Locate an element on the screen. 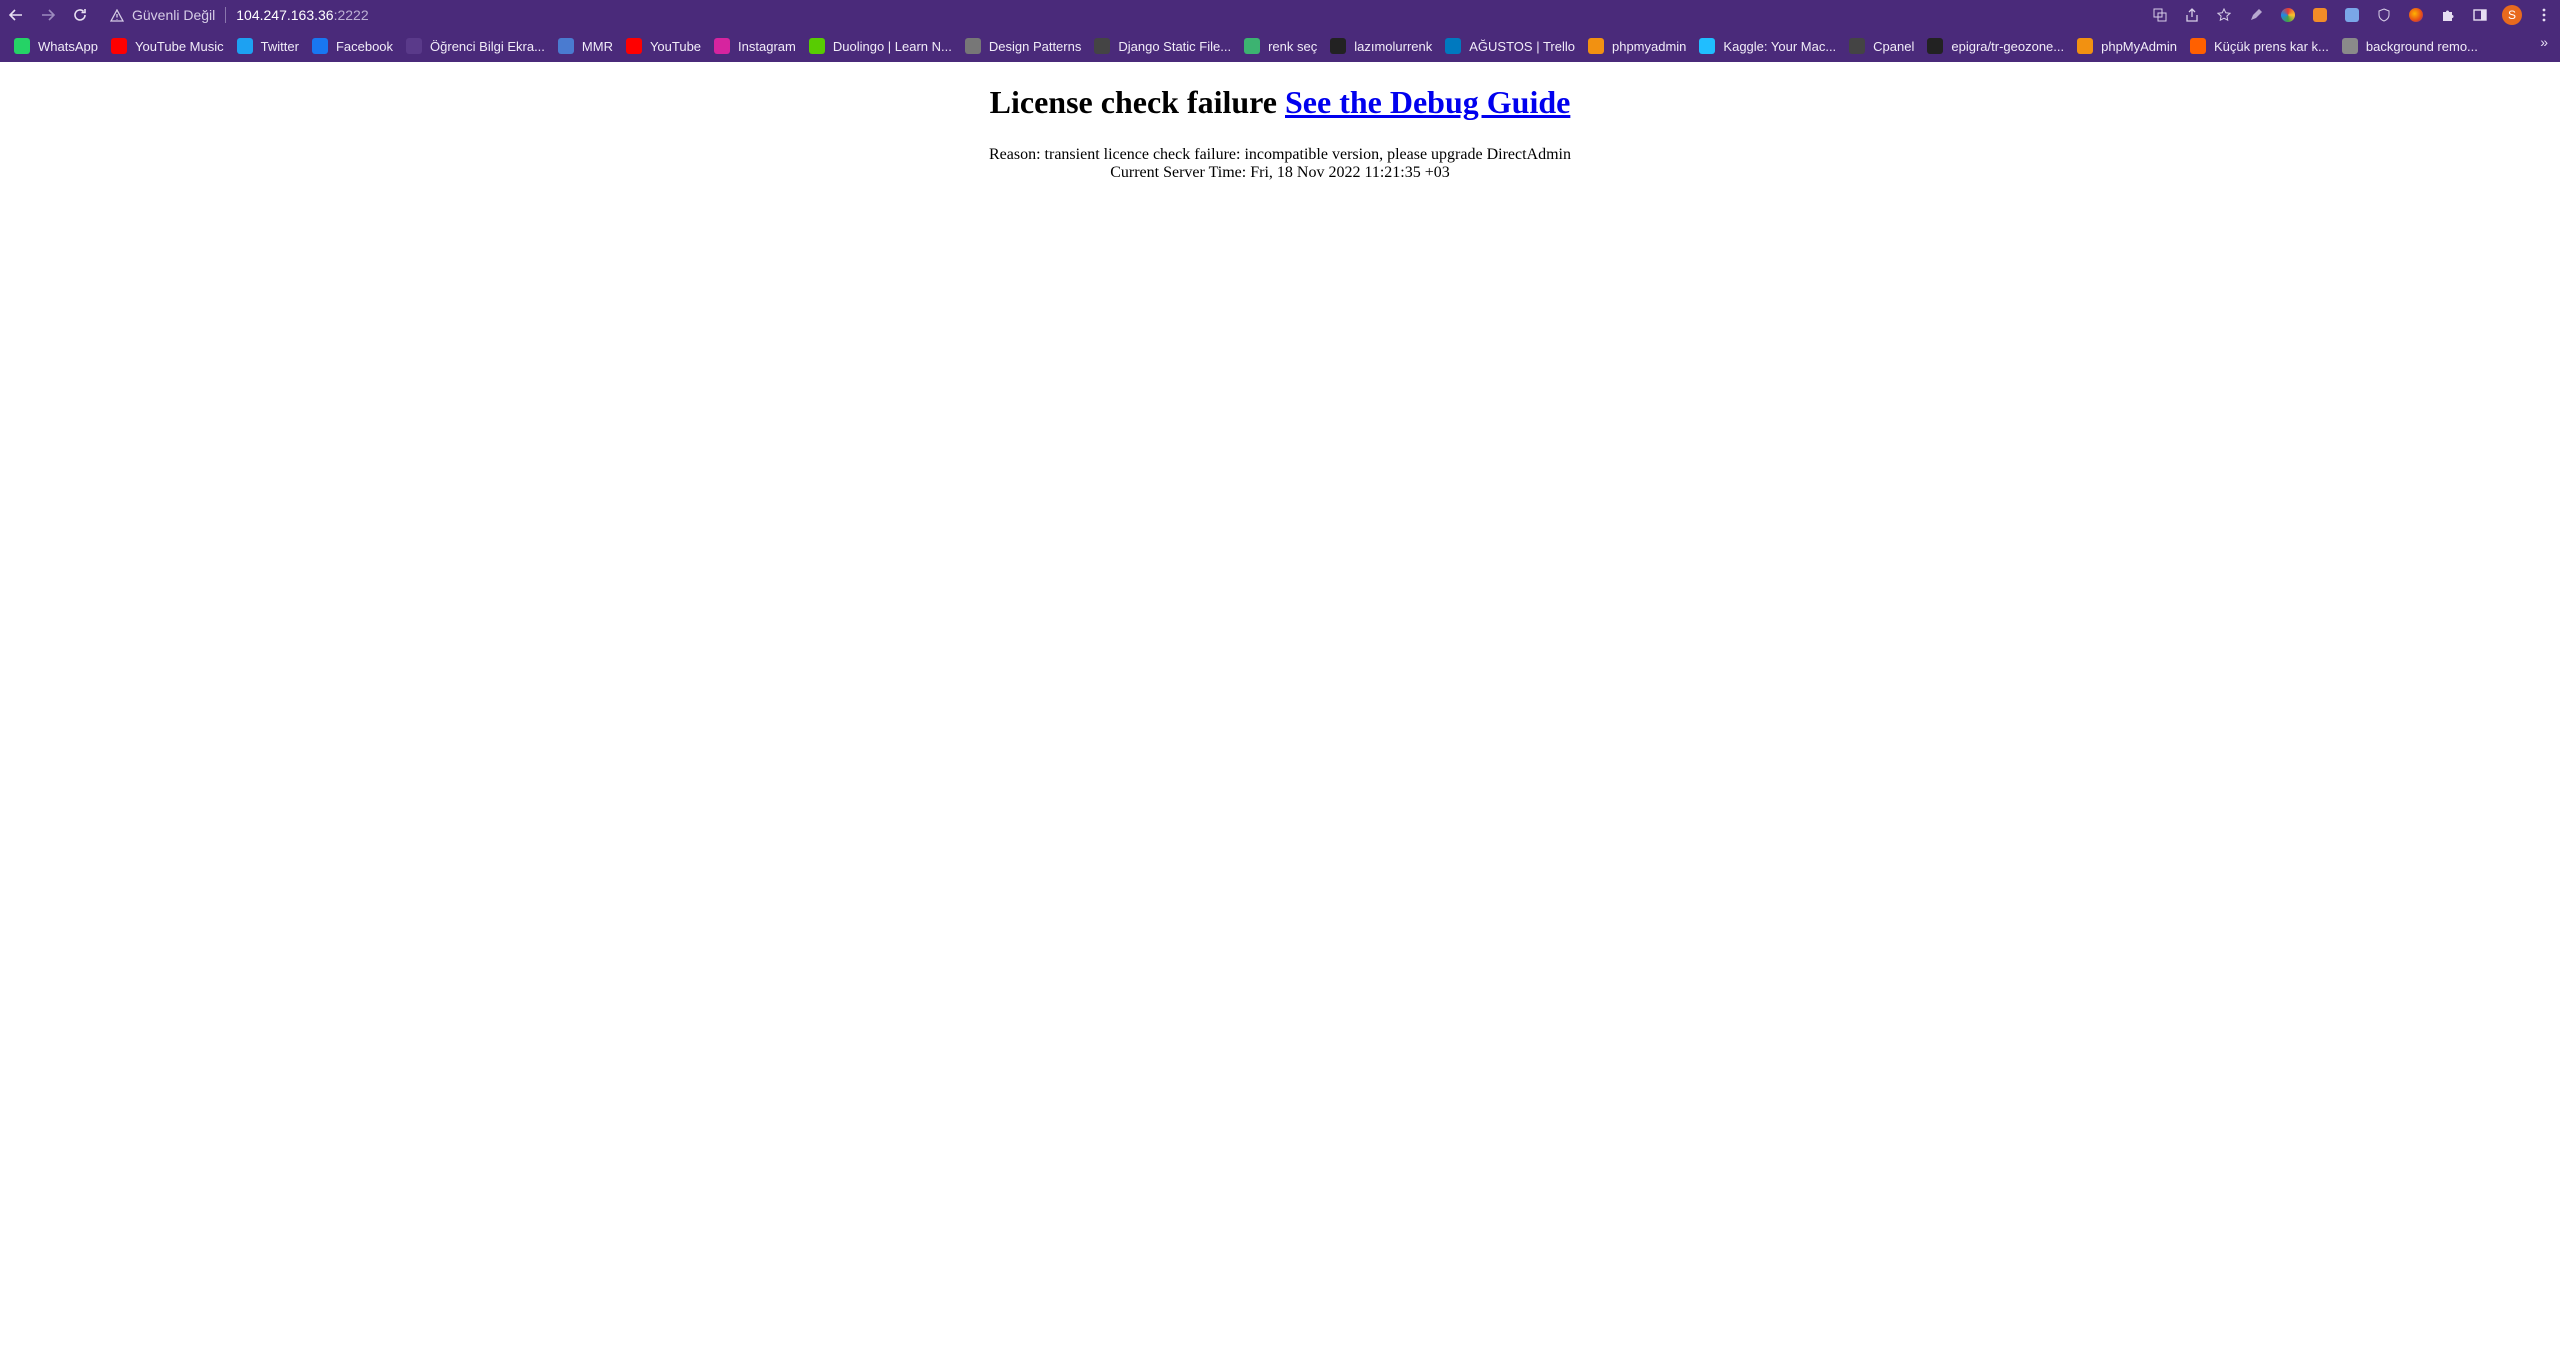 The width and height of the screenshot is (2560, 1370). remove-bg-icon is located at coordinates (2349, 46).